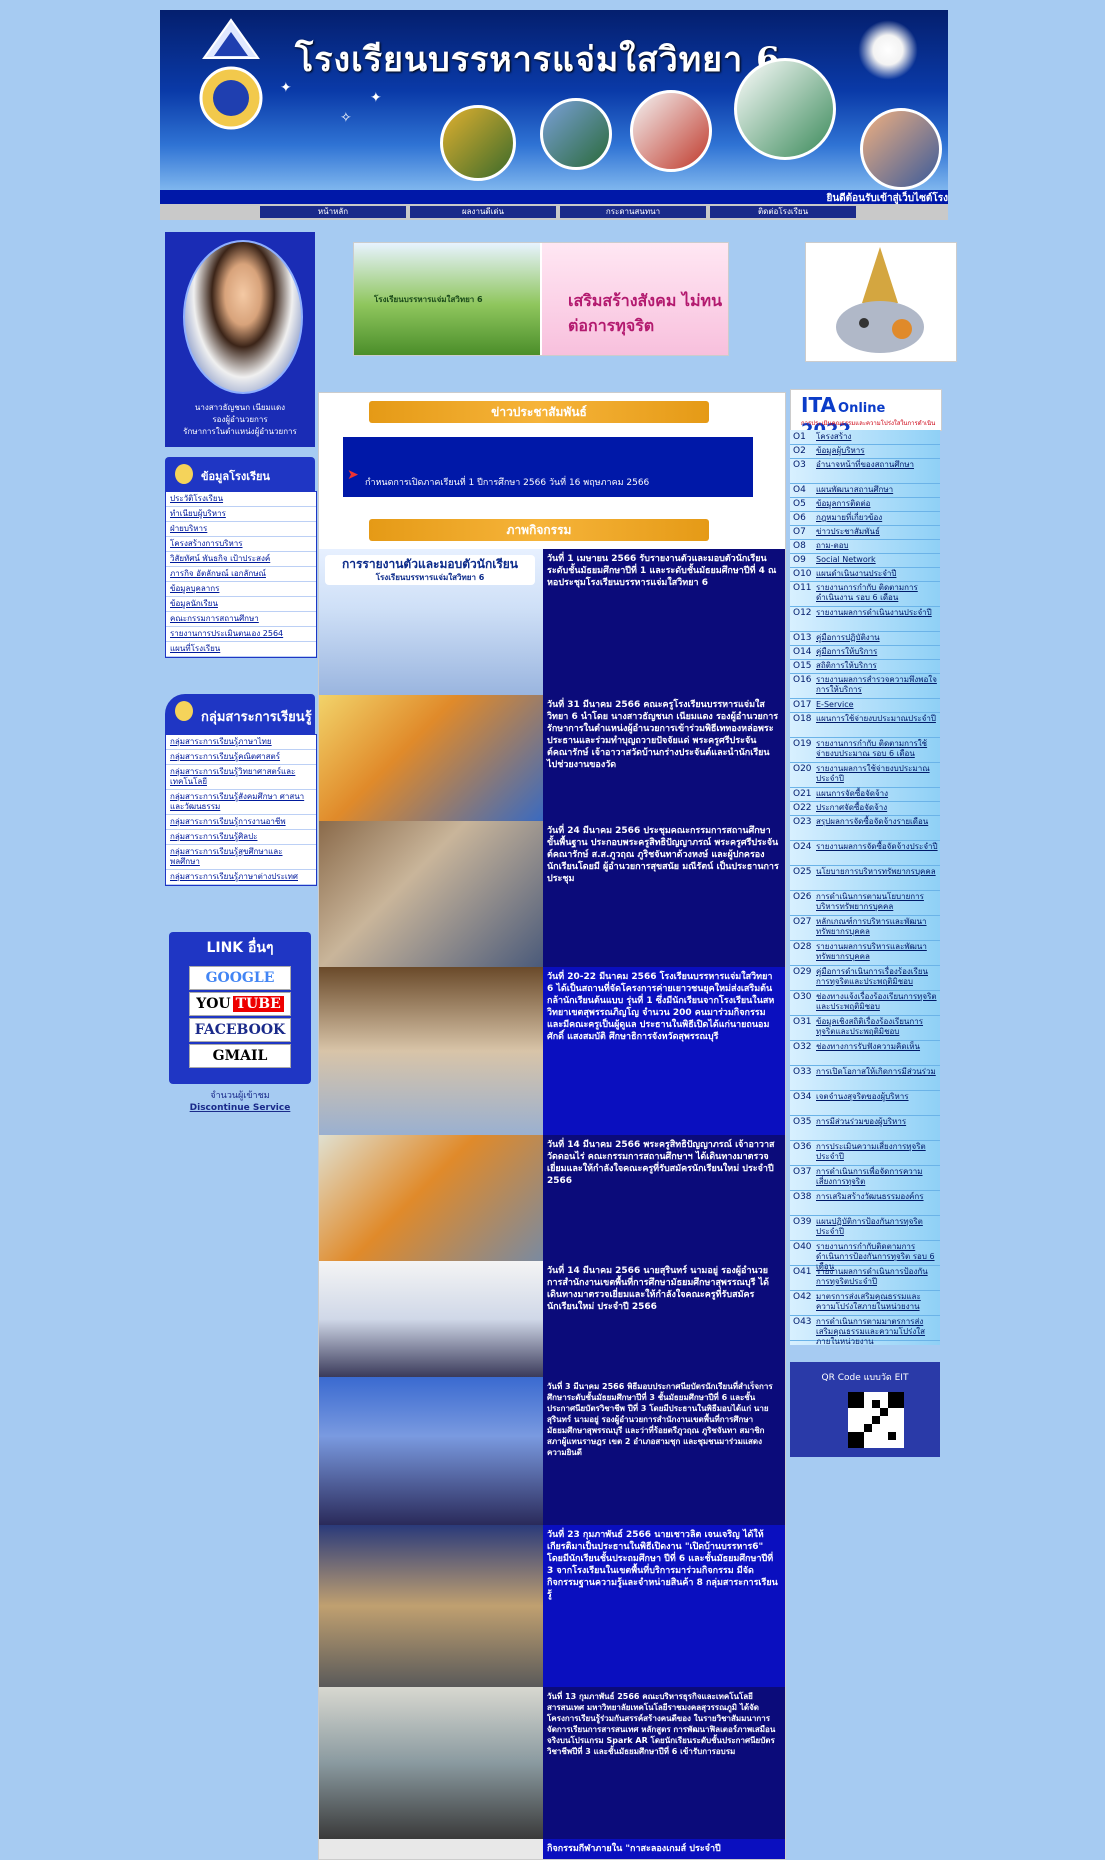 Image resolution: width=1105 pixels, height=1860 pixels. I want to click on menu-contact: ติดต่อโรงเรียน, so click(783, 212).